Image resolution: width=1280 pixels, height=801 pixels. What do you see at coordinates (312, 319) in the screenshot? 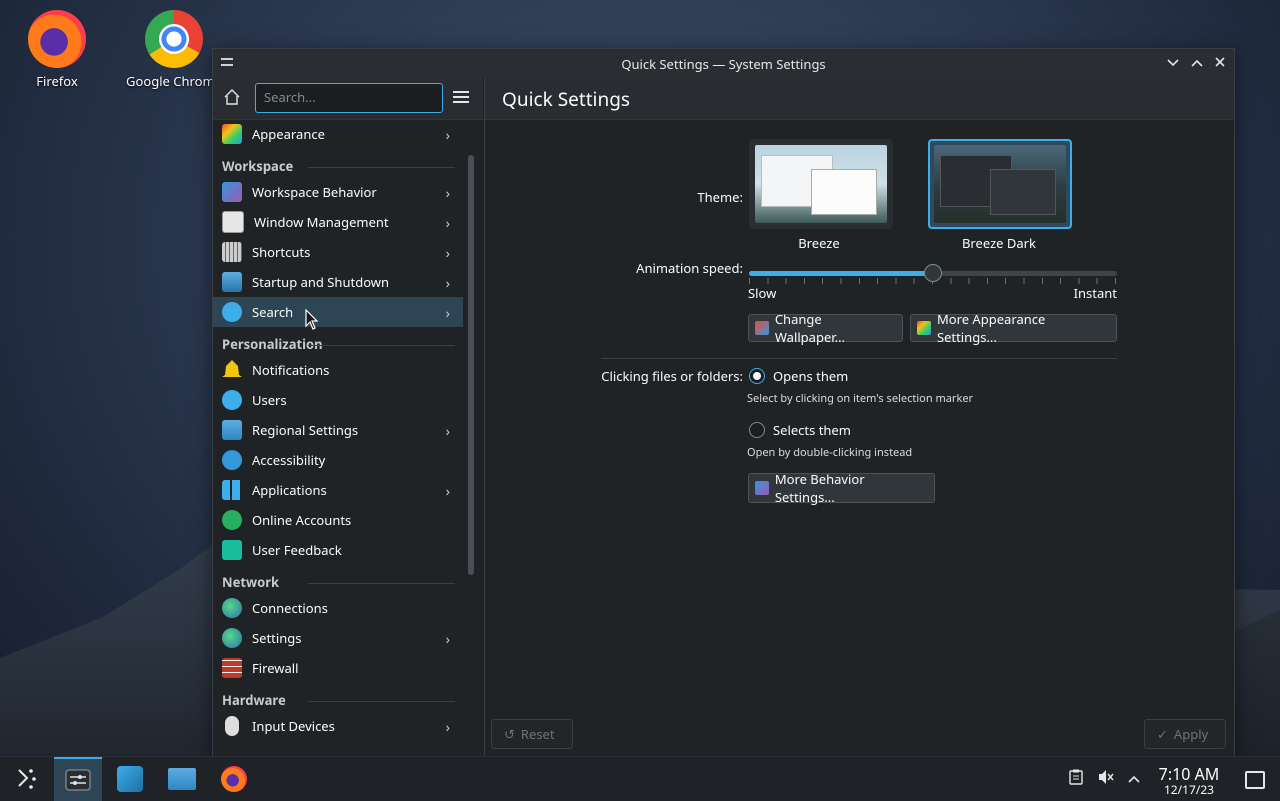
I see `mouse-cursor-icon` at bounding box center [312, 319].